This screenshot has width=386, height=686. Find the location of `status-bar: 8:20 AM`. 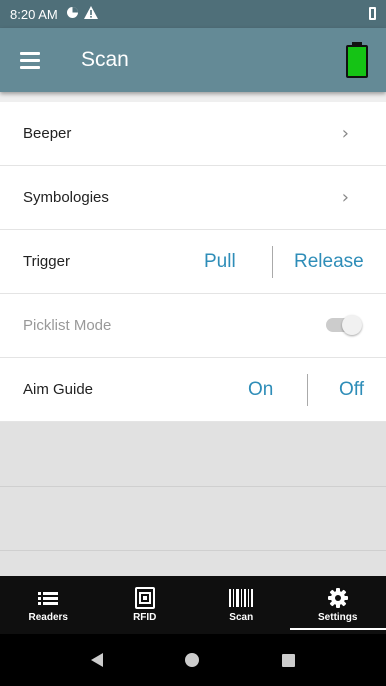

status-bar: 8:20 AM is located at coordinates (193, 14).